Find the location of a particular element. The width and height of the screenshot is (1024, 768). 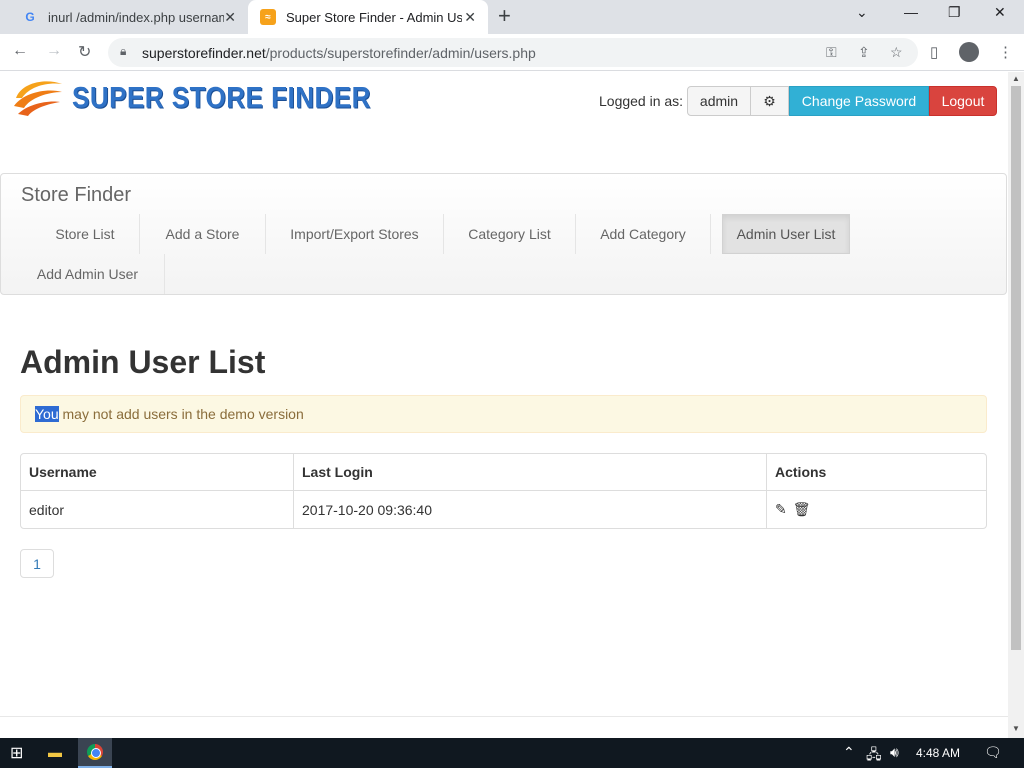

network-icon: 🖧︎ is located at coordinates (874, 756).